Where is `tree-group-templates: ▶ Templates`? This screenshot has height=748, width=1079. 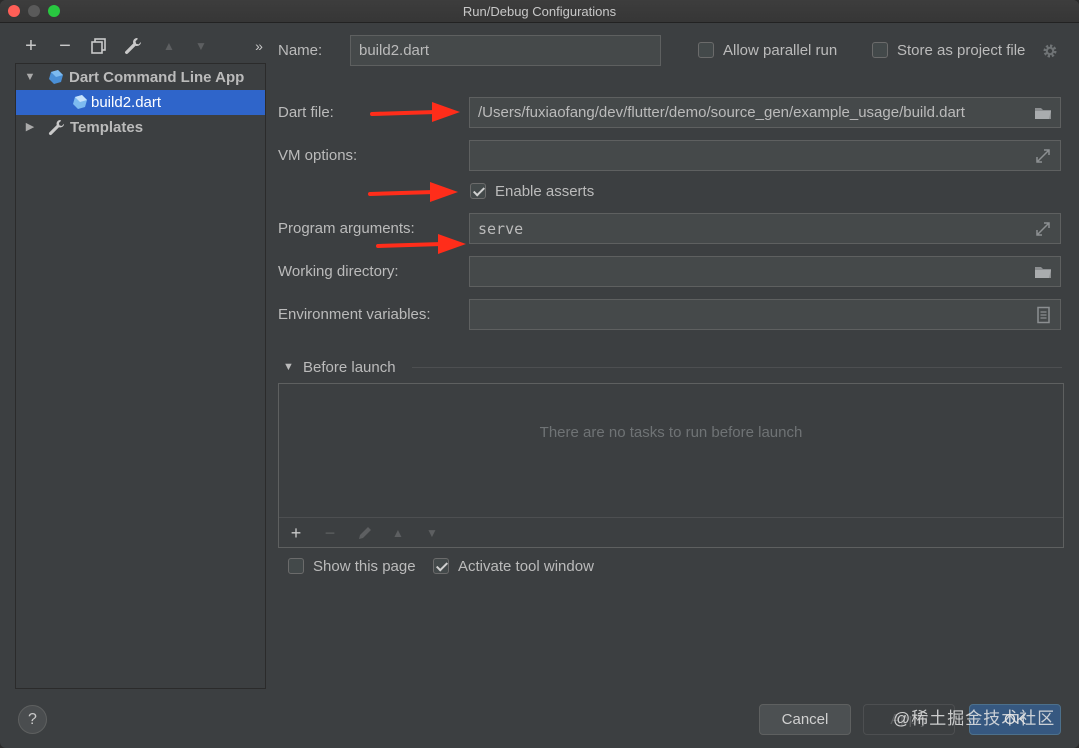 tree-group-templates: ▶ Templates is located at coordinates (140, 127).